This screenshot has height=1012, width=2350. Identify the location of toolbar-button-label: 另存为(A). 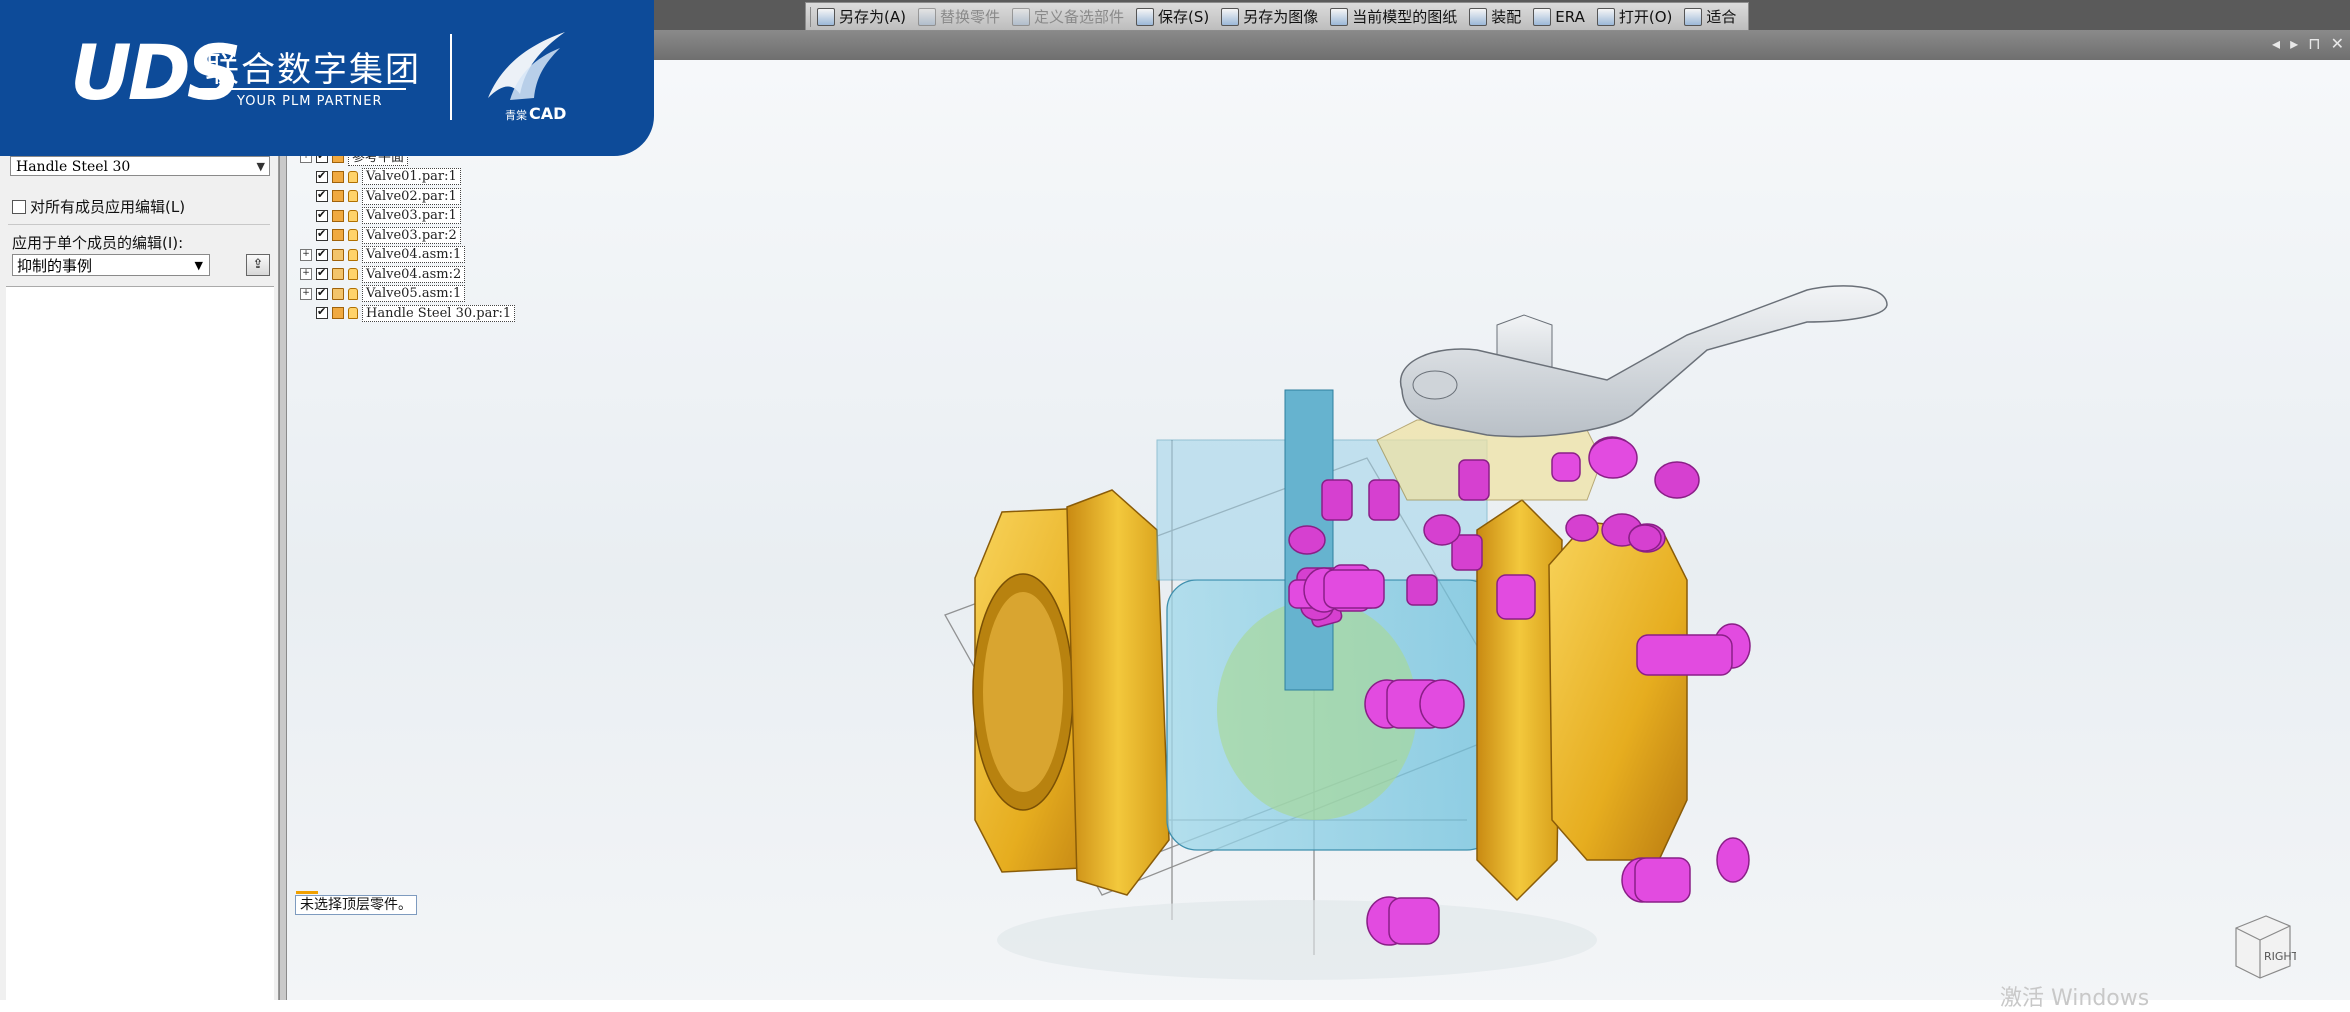
(872, 17).